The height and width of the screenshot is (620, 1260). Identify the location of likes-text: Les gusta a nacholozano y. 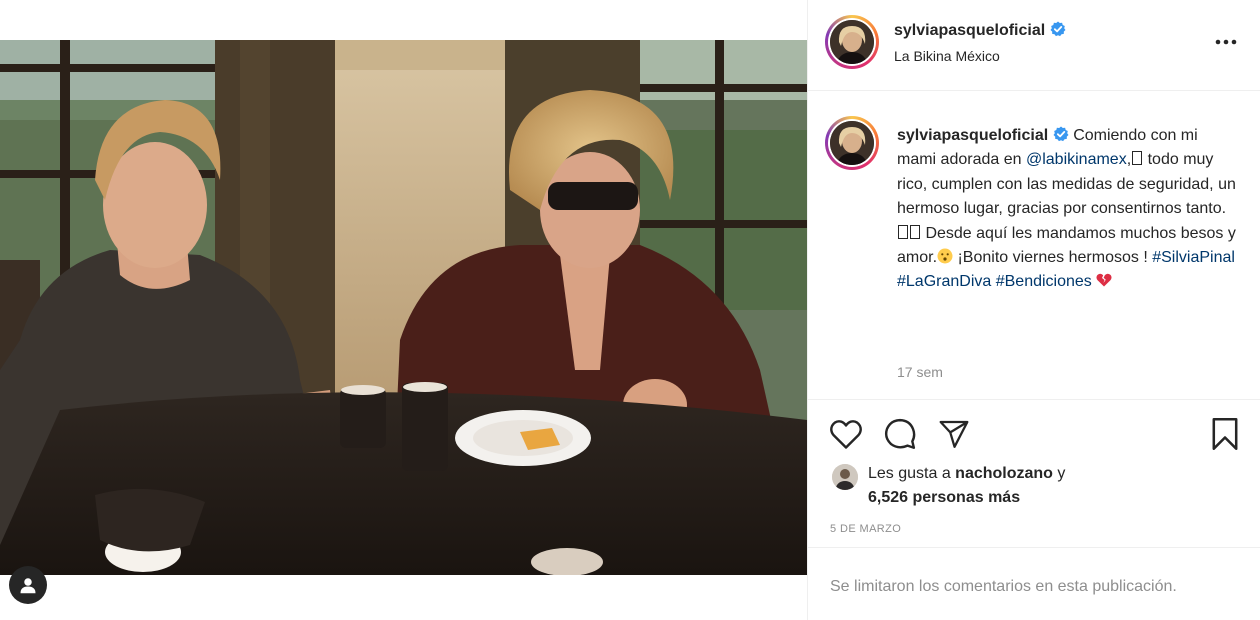
(967, 473).